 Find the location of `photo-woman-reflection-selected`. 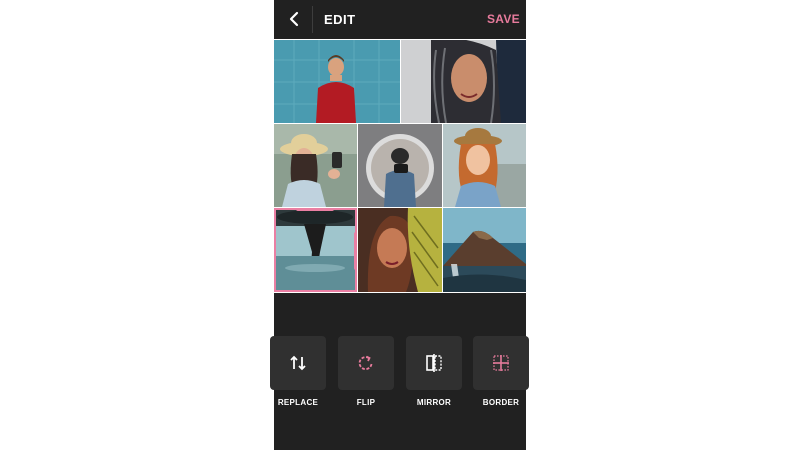

photo-woman-reflection-selected is located at coordinates (315, 250).